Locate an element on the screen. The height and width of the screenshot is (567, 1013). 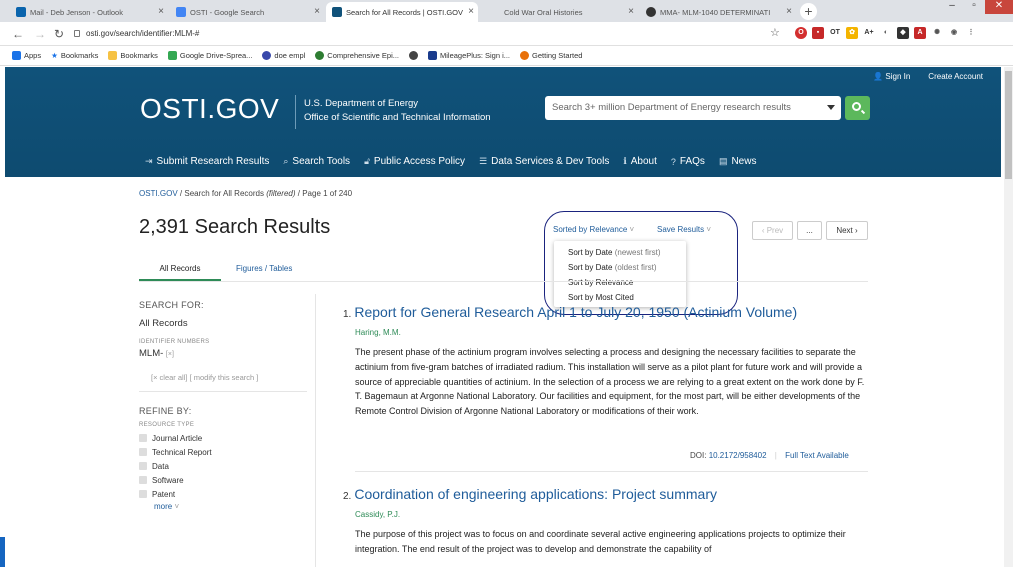
avatar: ◉ is located at coordinates (954, 33).